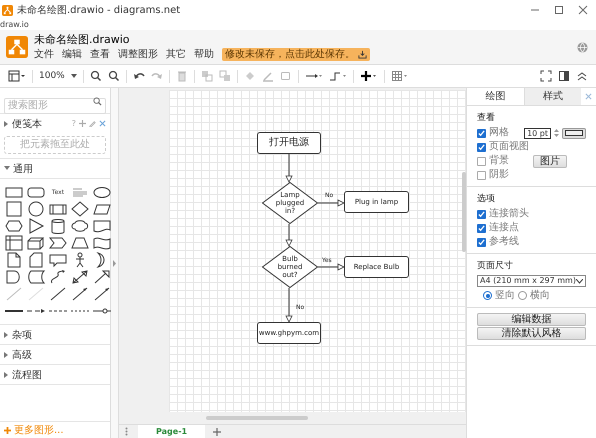 This screenshot has height=438, width=596. Describe the element at coordinates (217, 432) in the screenshot. I see `add-page-icon` at that location.